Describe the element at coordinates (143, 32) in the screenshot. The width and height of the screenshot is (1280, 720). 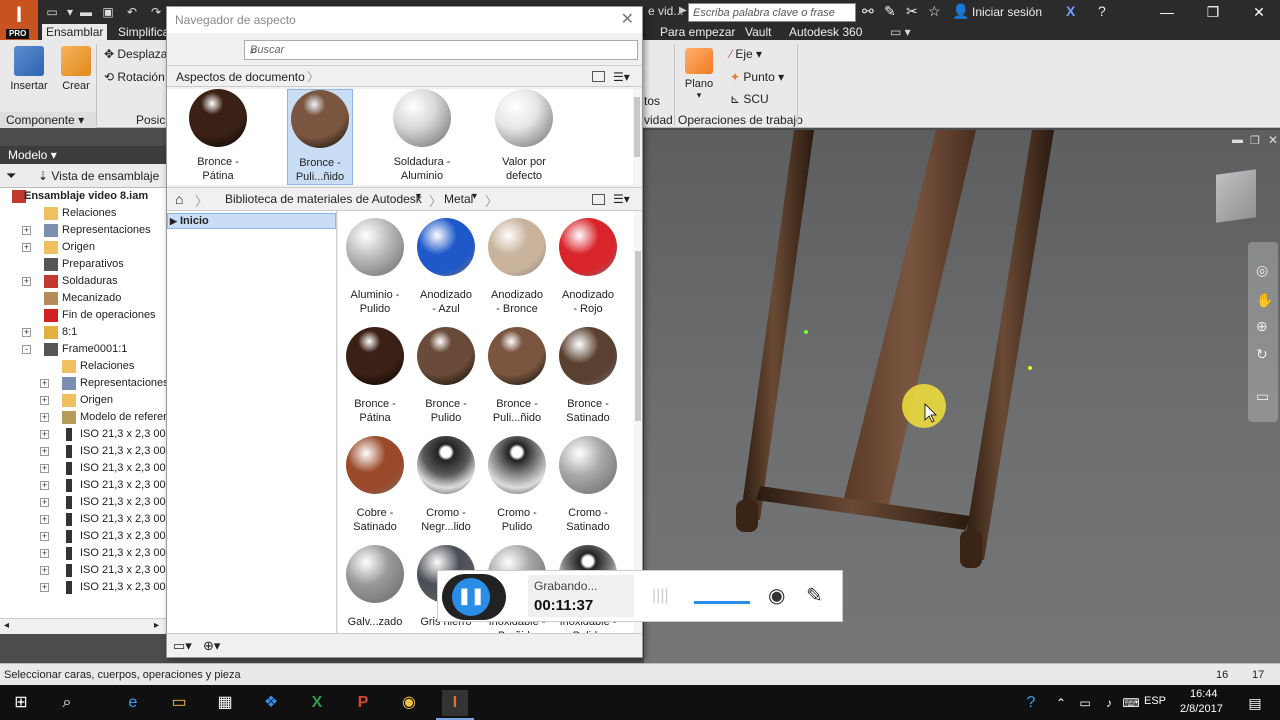
I see `tab-simplificar: Simplifica` at that location.